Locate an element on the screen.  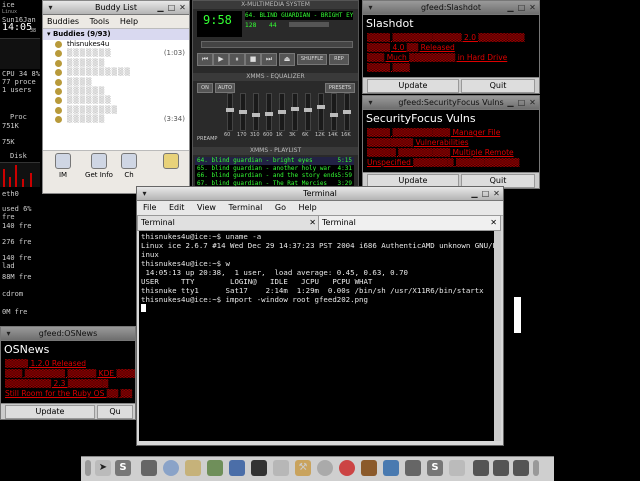
menu-buddies: Buddies is located at coordinates (63, 21).